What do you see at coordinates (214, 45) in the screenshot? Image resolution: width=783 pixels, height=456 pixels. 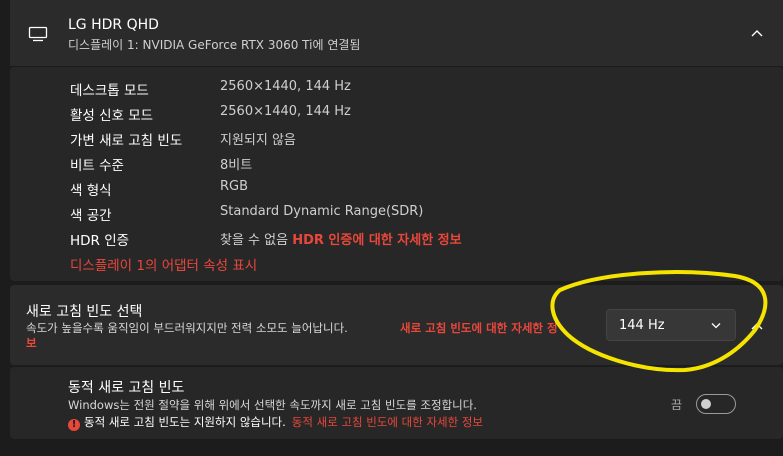 I see `display-subtitle: 디스플레이 1: NVIDIA GeForce RTX 3060 Ti에 연결됨` at bounding box center [214, 45].